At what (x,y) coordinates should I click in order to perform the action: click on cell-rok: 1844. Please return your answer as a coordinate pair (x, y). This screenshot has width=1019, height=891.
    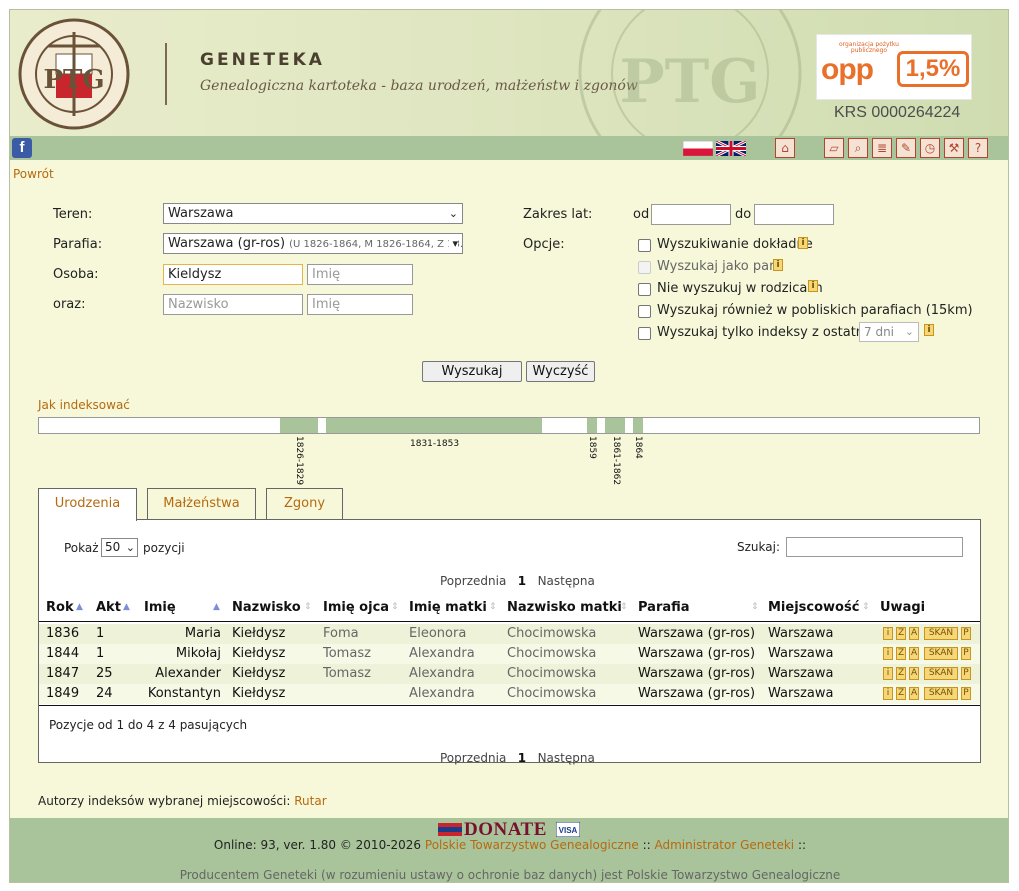
    Looking at the image, I should click on (63, 653).